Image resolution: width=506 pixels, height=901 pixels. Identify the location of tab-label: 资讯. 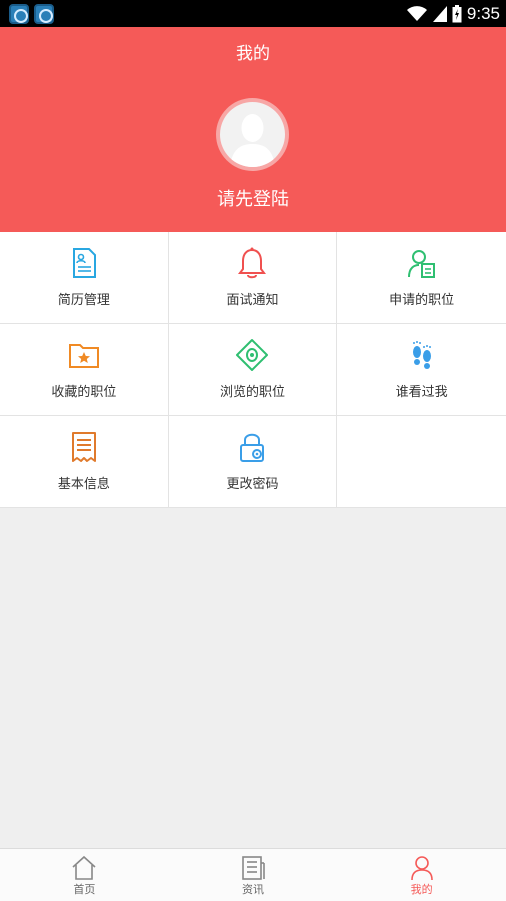
(253, 889).